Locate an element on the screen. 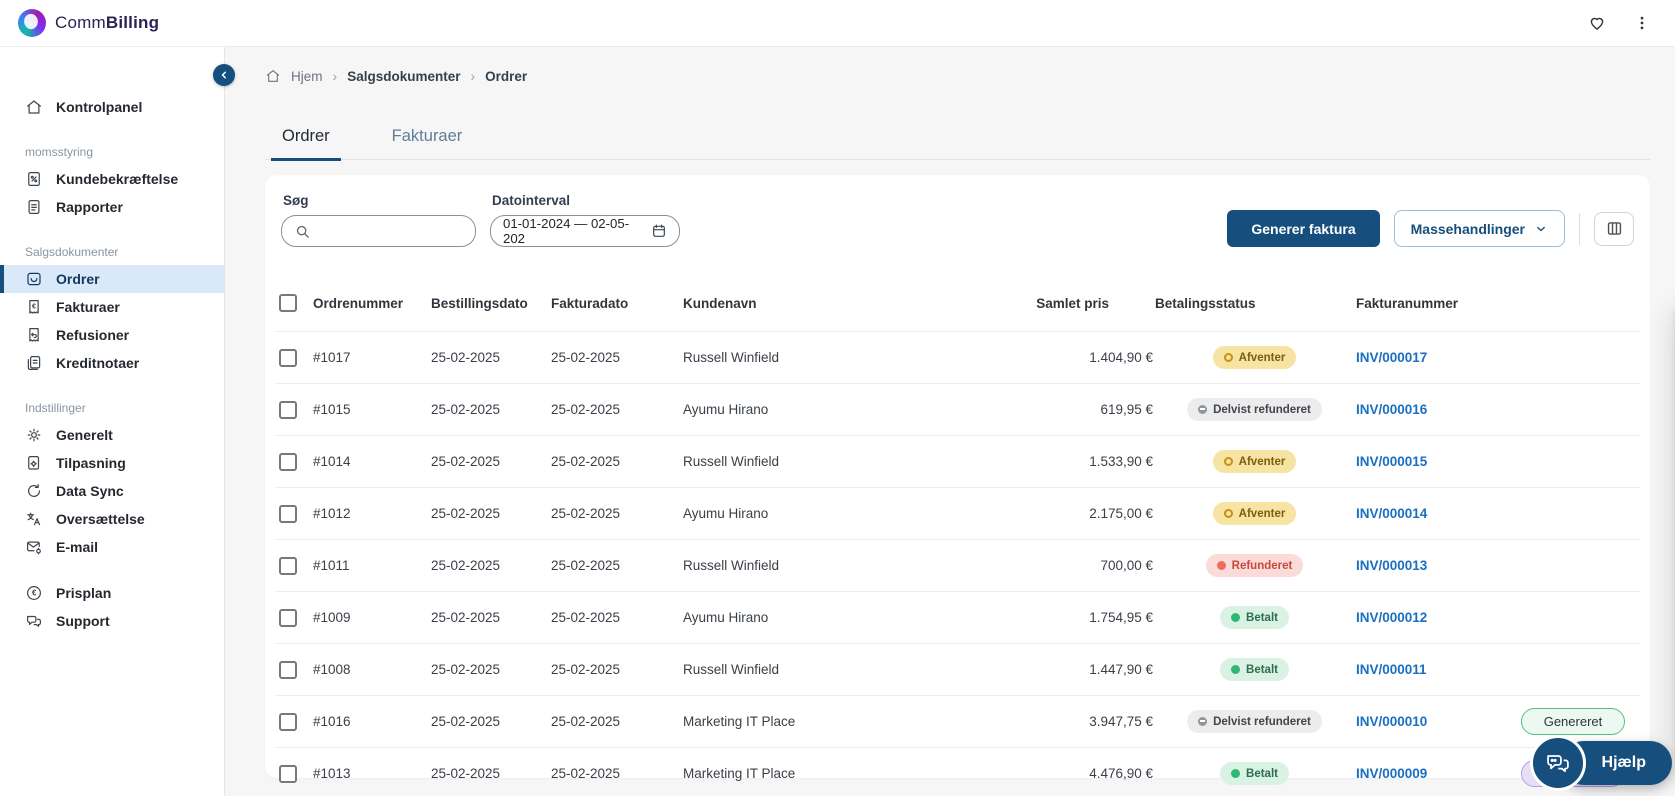 This screenshot has height=796, width=1675. invoice-link: INV/000012 is located at coordinates (1391, 617).